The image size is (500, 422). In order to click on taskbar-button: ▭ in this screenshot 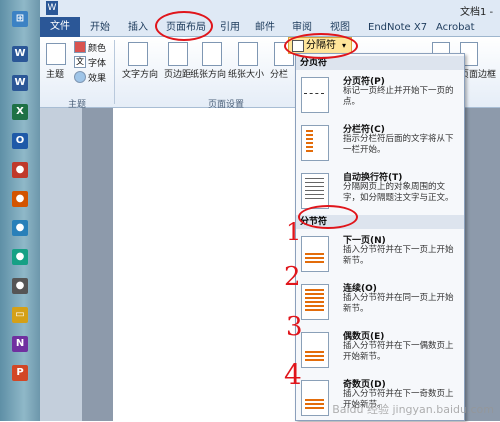, I will do `click(20, 315)`.